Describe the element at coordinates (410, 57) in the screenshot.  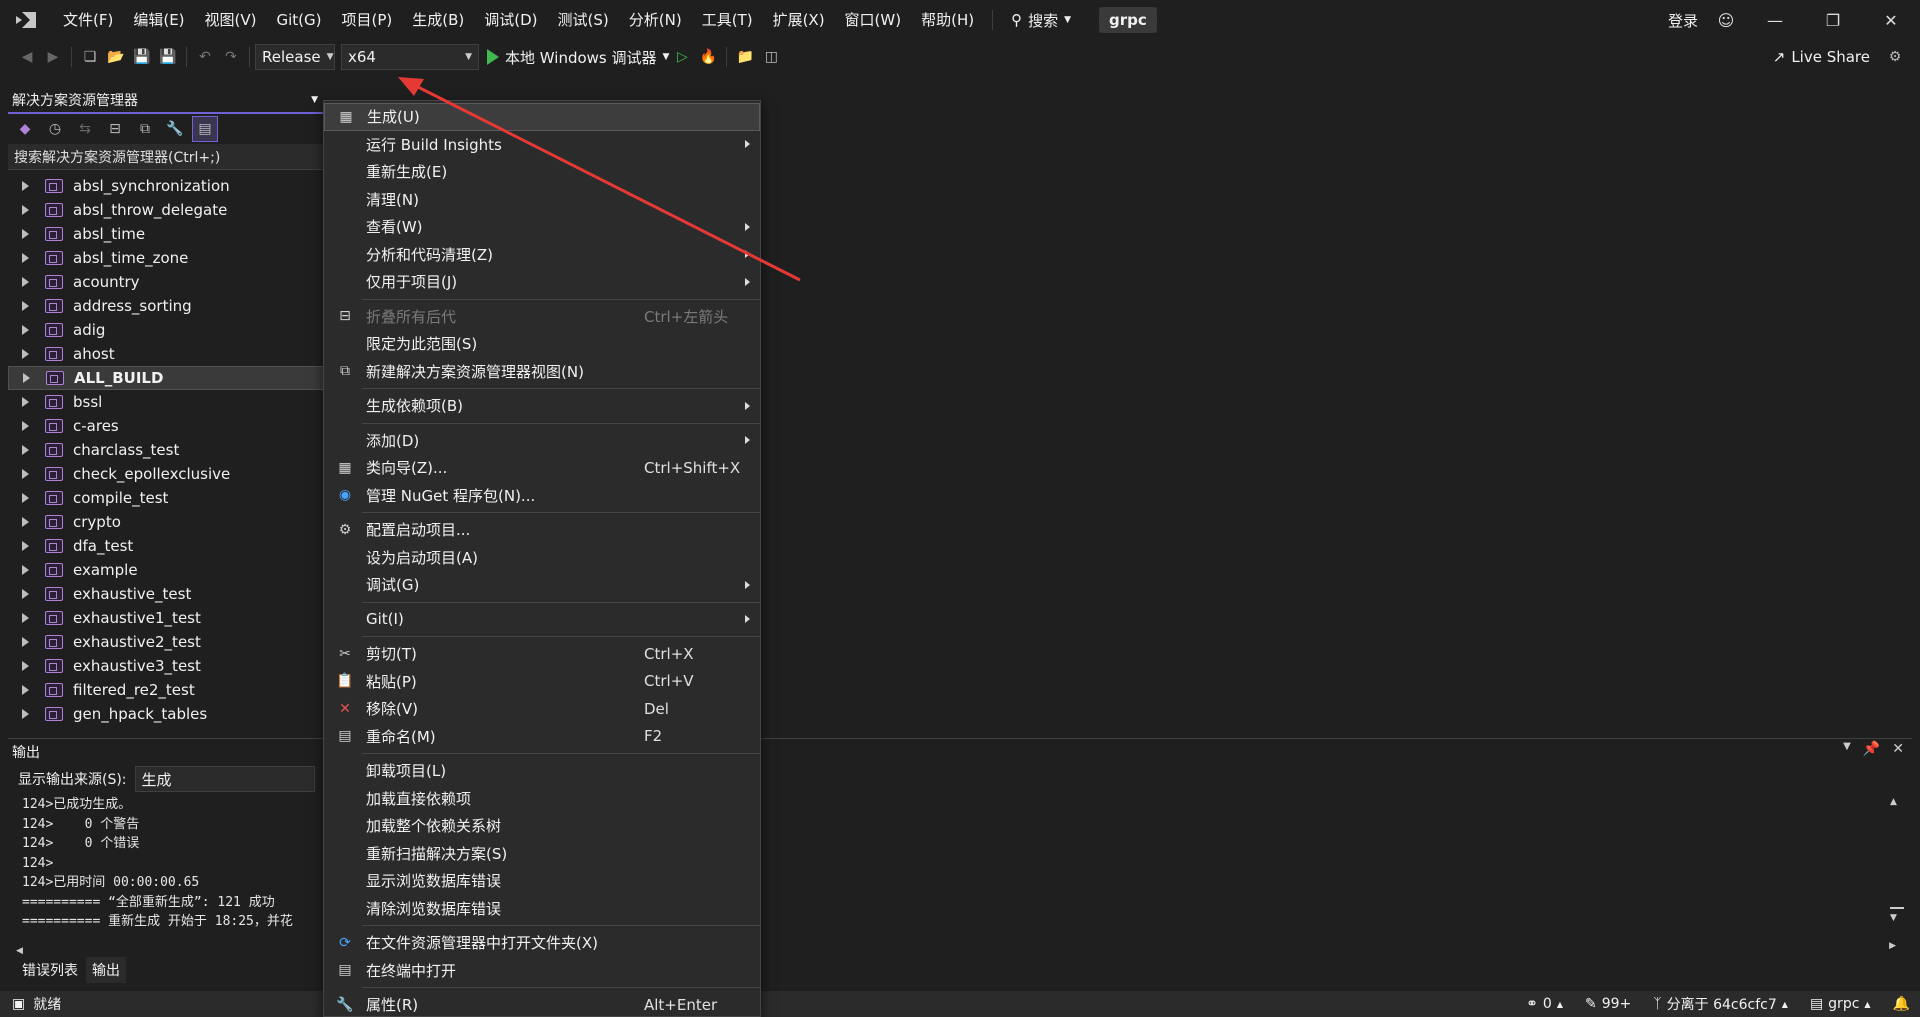
I see `platform-dropdown: x64 ▼` at that location.